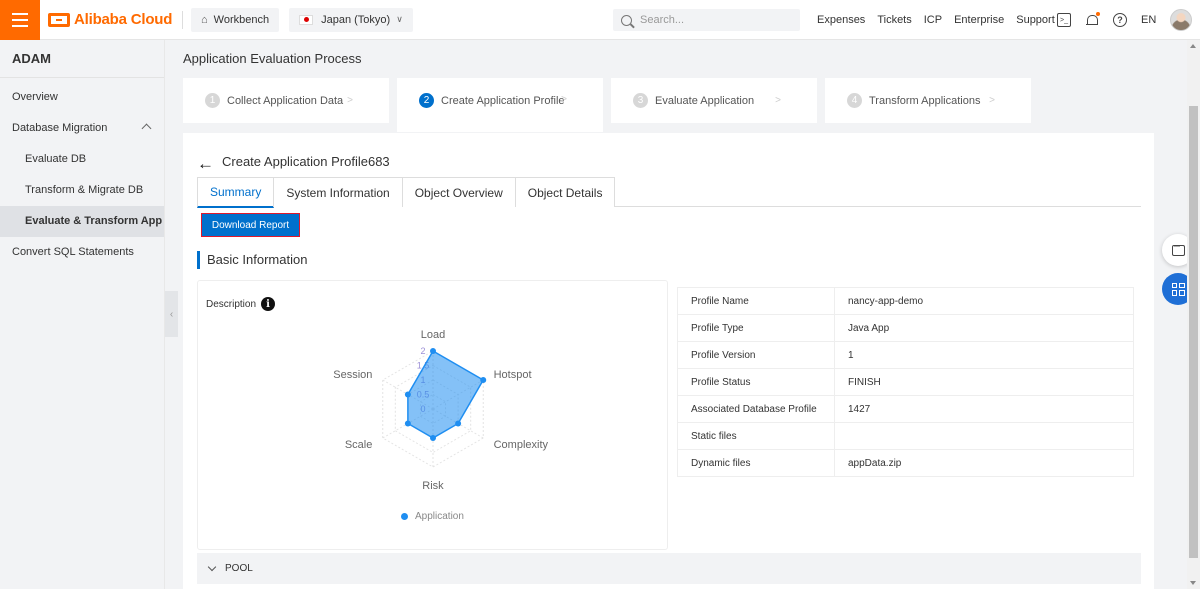  What do you see at coordinates (1148, 20) in the screenshot?
I see `language-switch: EN` at bounding box center [1148, 20].